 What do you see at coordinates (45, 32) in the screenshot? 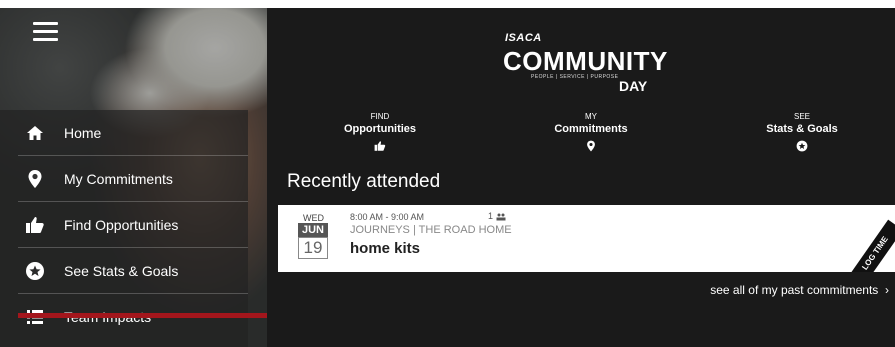
I see `hamburger-menu-icon` at bounding box center [45, 32].